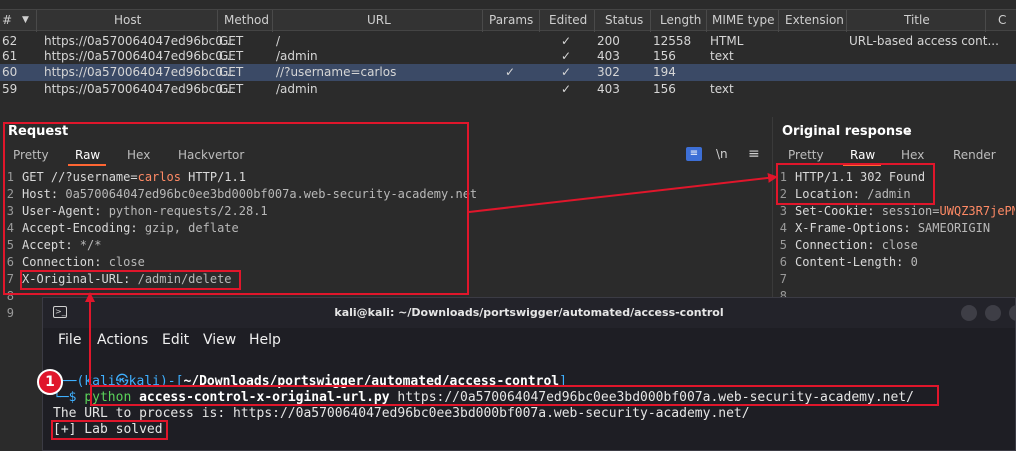 This screenshot has width=1016, height=451. What do you see at coordinates (623, 192) in the screenshot?
I see `arrow-to-response` at bounding box center [623, 192].